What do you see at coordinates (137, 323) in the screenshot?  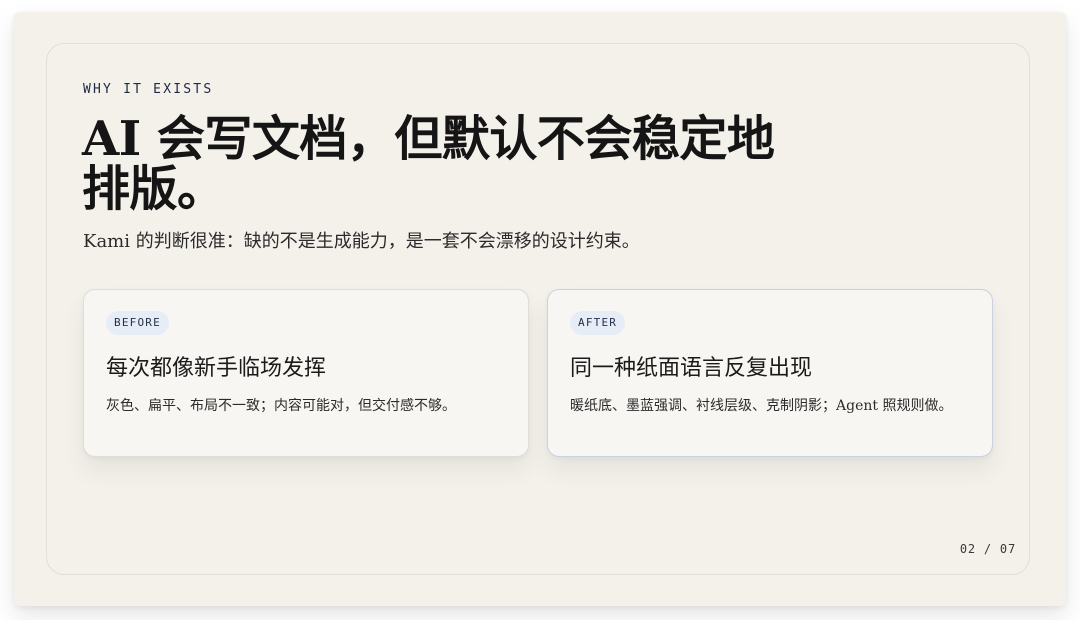 I see `before-badge: BEFORE` at bounding box center [137, 323].